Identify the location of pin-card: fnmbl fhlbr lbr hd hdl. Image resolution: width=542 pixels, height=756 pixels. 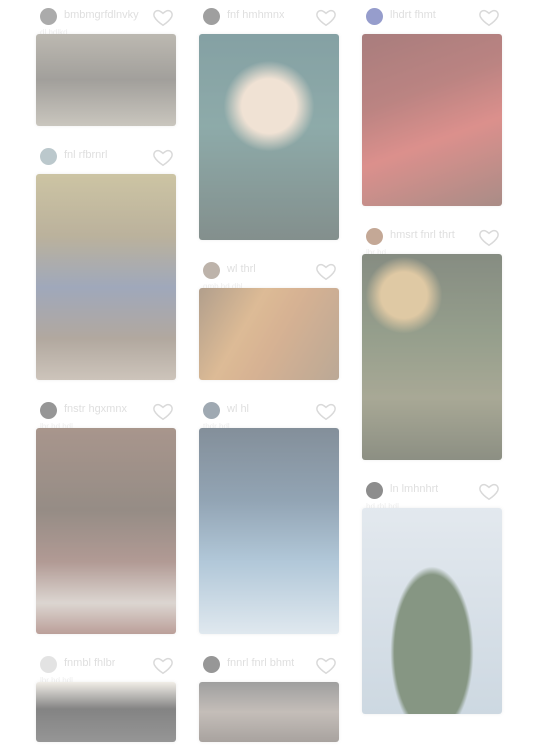
(106, 695).